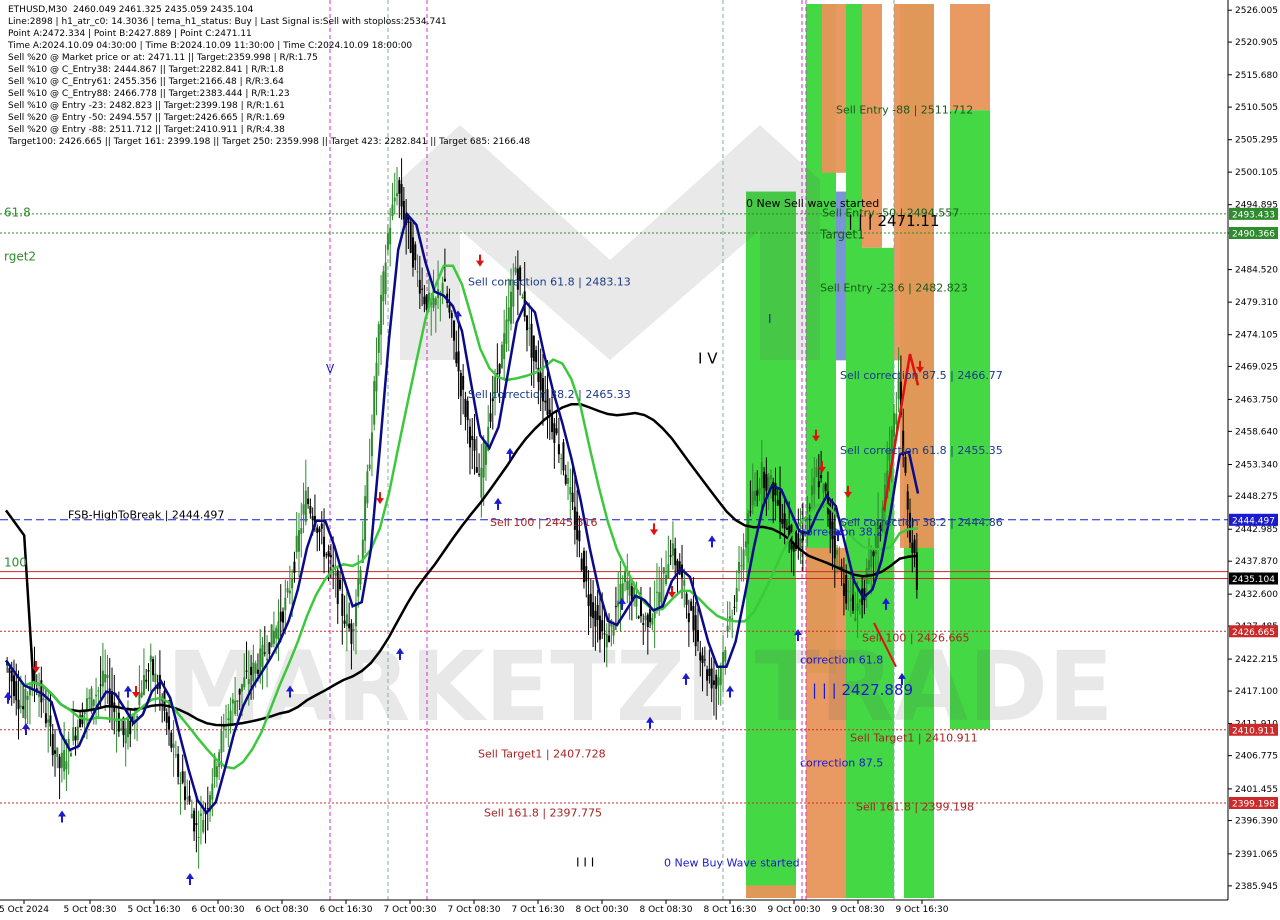  Describe the element at coordinates (1256, 400) in the screenshot. I see `y-tick-label: 2463.750` at that location.